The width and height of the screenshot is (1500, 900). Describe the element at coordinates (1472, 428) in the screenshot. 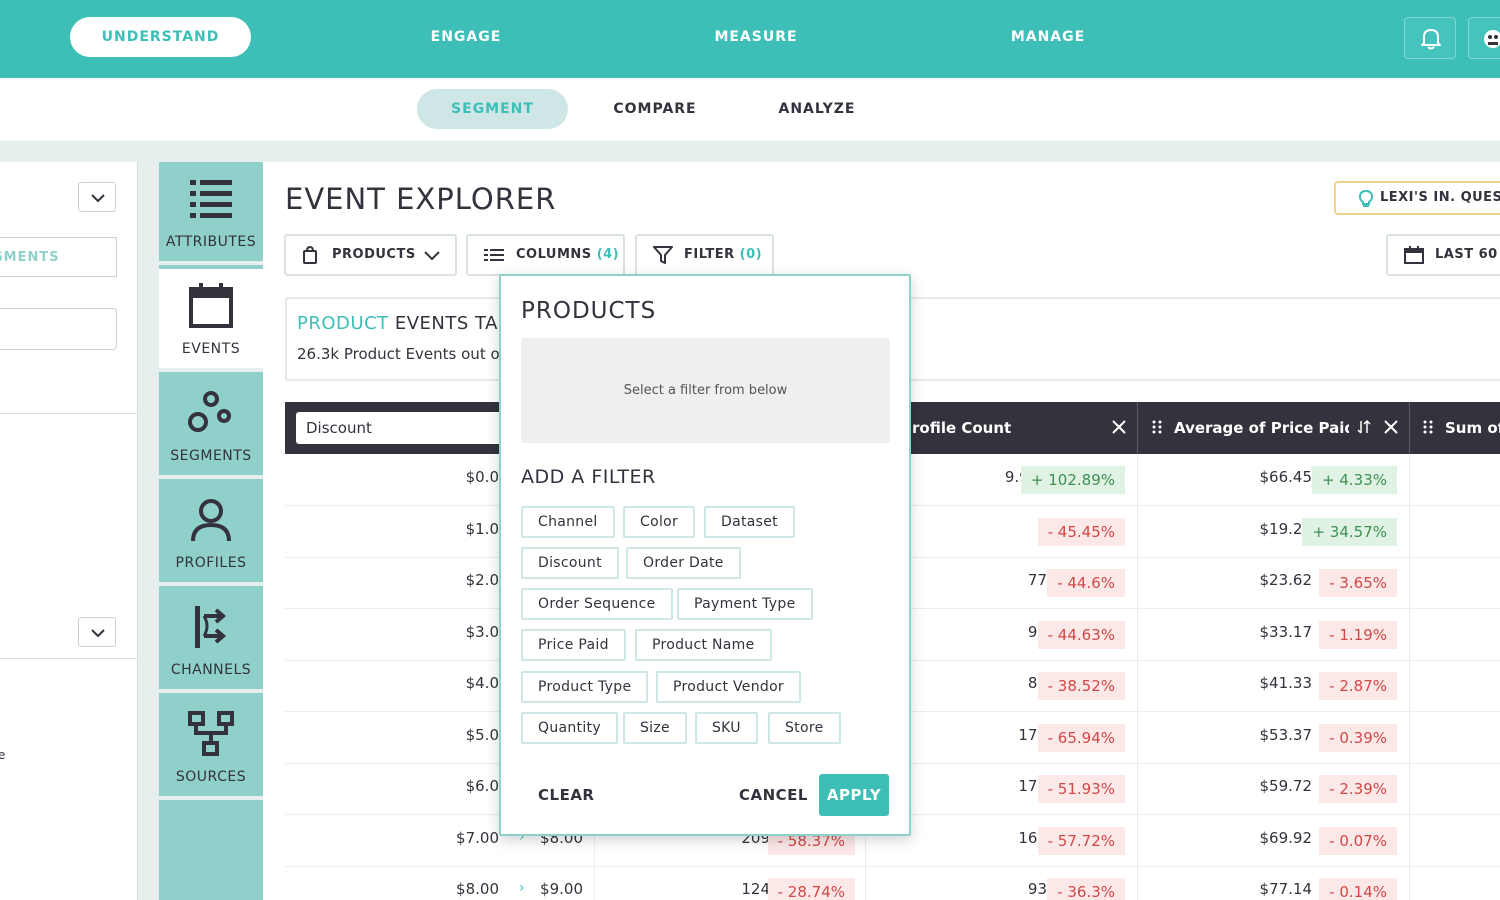

I see `sum-of-column-header: Sum of` at that location.